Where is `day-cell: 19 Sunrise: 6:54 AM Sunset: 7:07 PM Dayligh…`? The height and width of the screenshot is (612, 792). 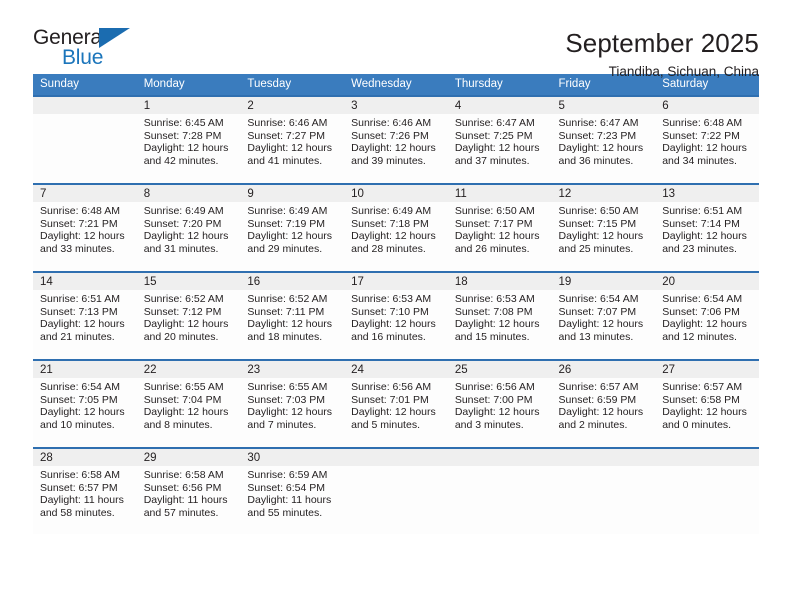
day-cell: 19 Sunrise: 6:54 AM Sunset: 7:07 PM Dayligh… is located at coordinates (603, 315).